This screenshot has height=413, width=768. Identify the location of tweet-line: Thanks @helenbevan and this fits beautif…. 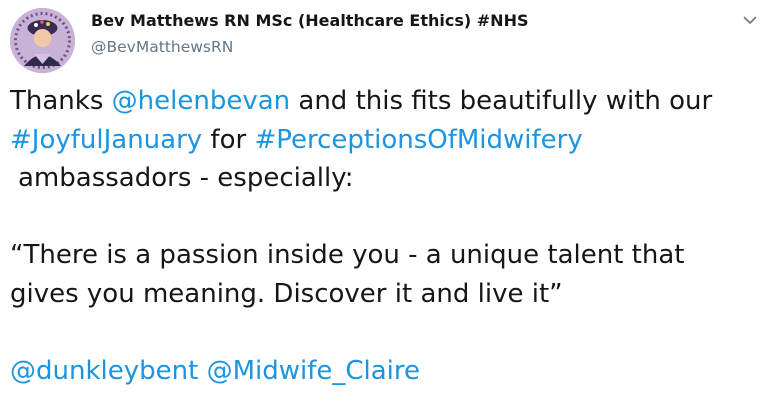
(385, 101).